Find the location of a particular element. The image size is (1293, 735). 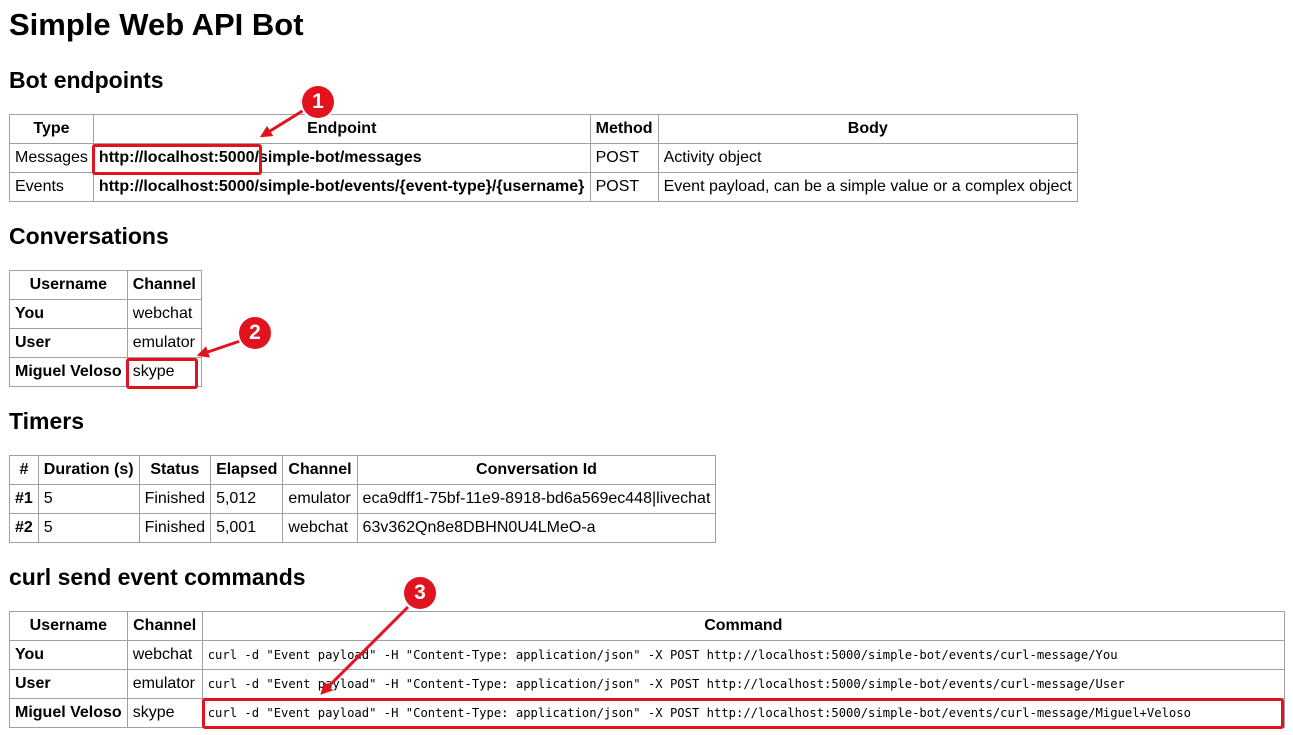

annotation-badge-2: 2 is located at coordinates (255, 333).